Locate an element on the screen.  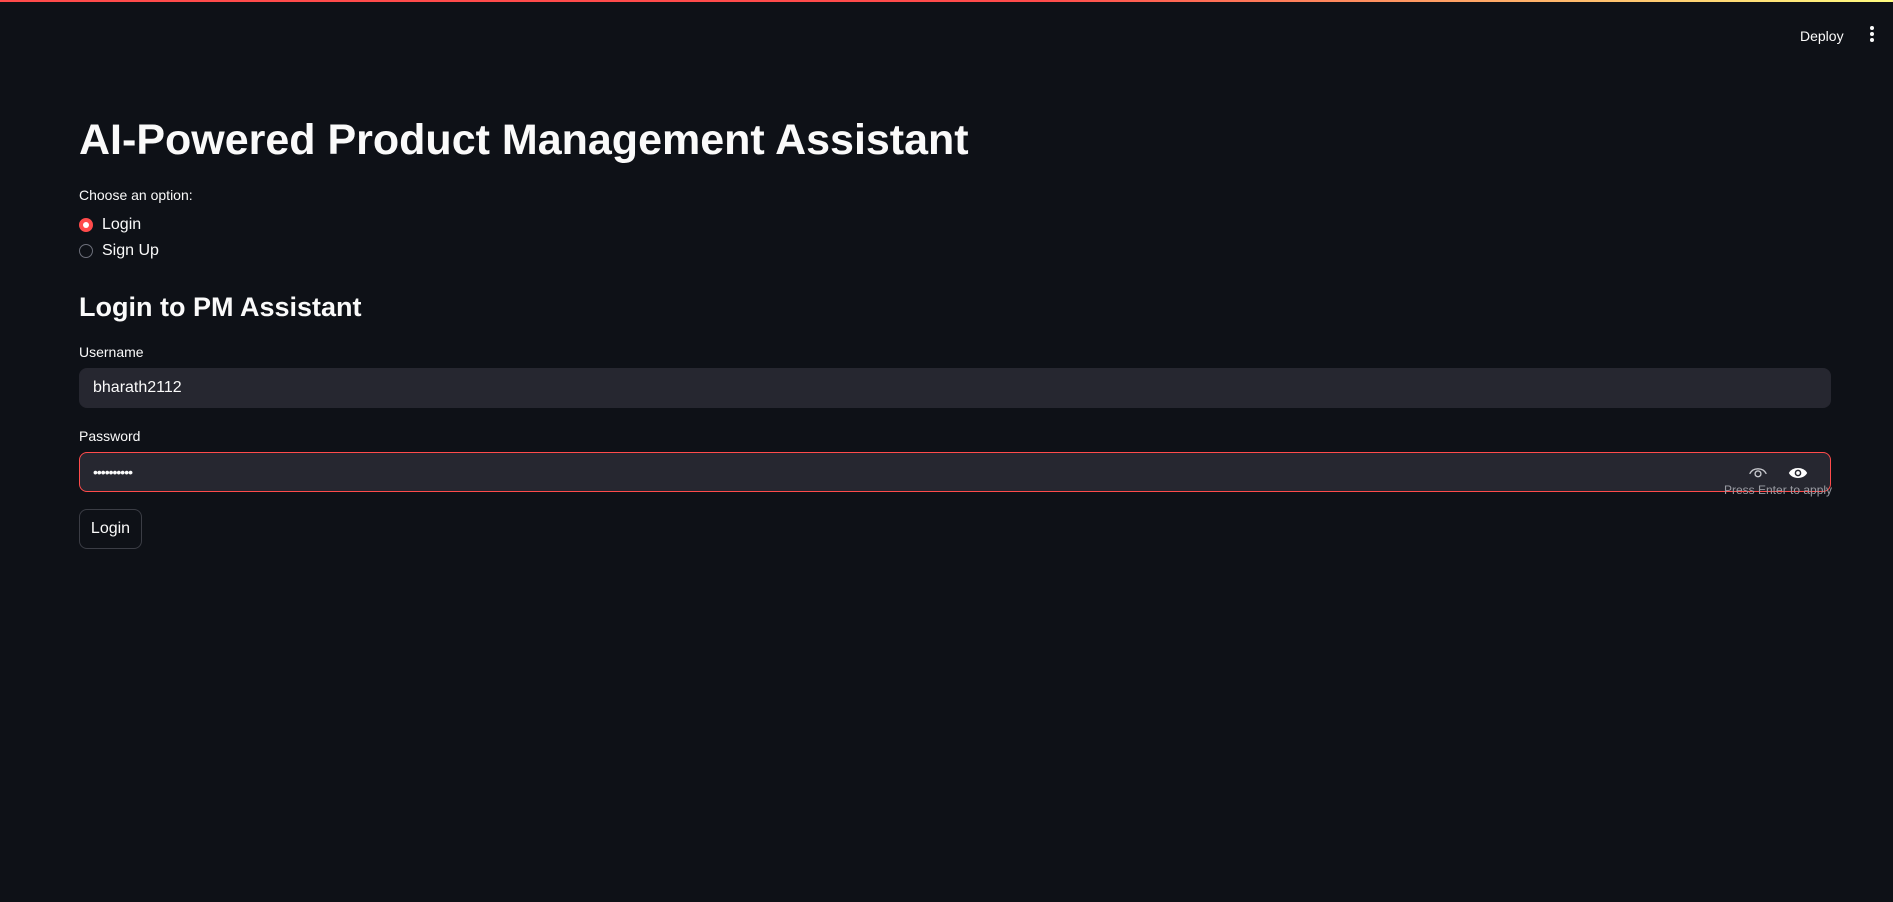
radio-checked-icon is located at coordinates (86, 225).